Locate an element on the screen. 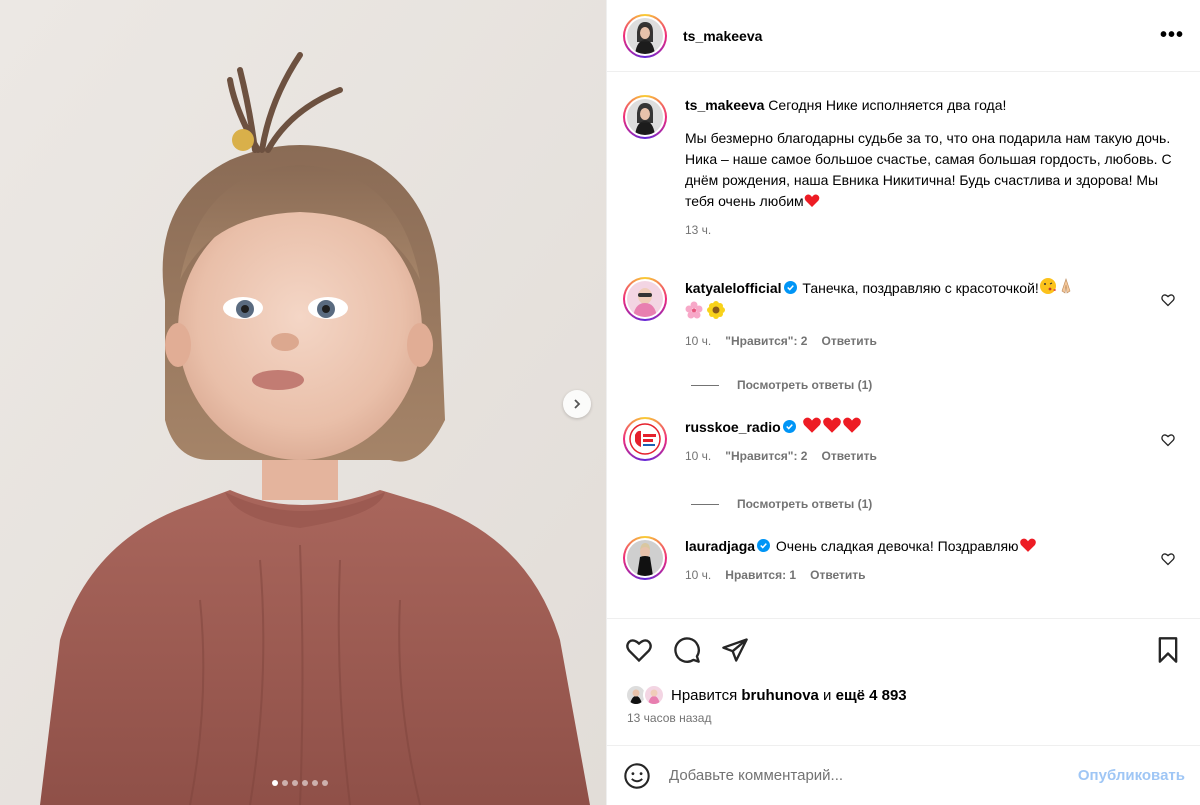  comment-icon is located at coordinates (687, 650).